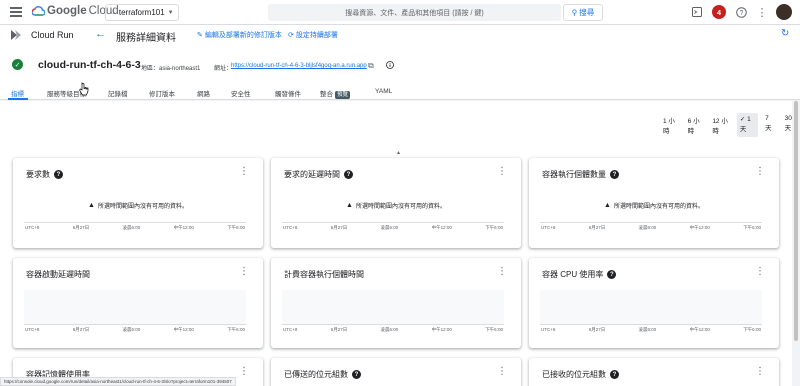 Image resolution: width=800 pixels, height=386 pixels. What do you see at coordinates (180, 69) in the screenshot?
I see `region-value: asia-northeast1` at bounding box center [180, 69].